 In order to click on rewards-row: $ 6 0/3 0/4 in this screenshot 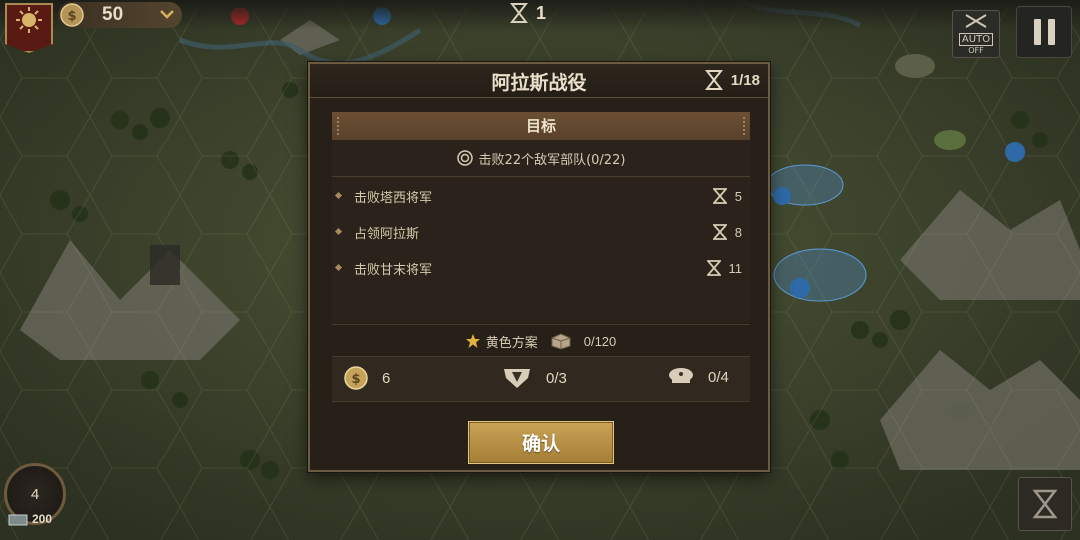, I will do `click(541, 379)`.